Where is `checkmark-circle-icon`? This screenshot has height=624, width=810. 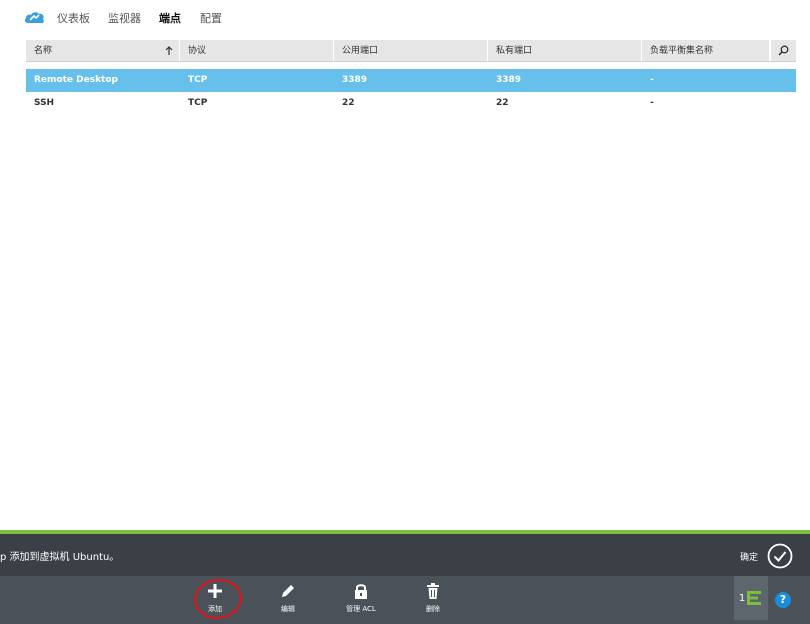 checkmark-circle-icon is located at coordinates (780, 556).